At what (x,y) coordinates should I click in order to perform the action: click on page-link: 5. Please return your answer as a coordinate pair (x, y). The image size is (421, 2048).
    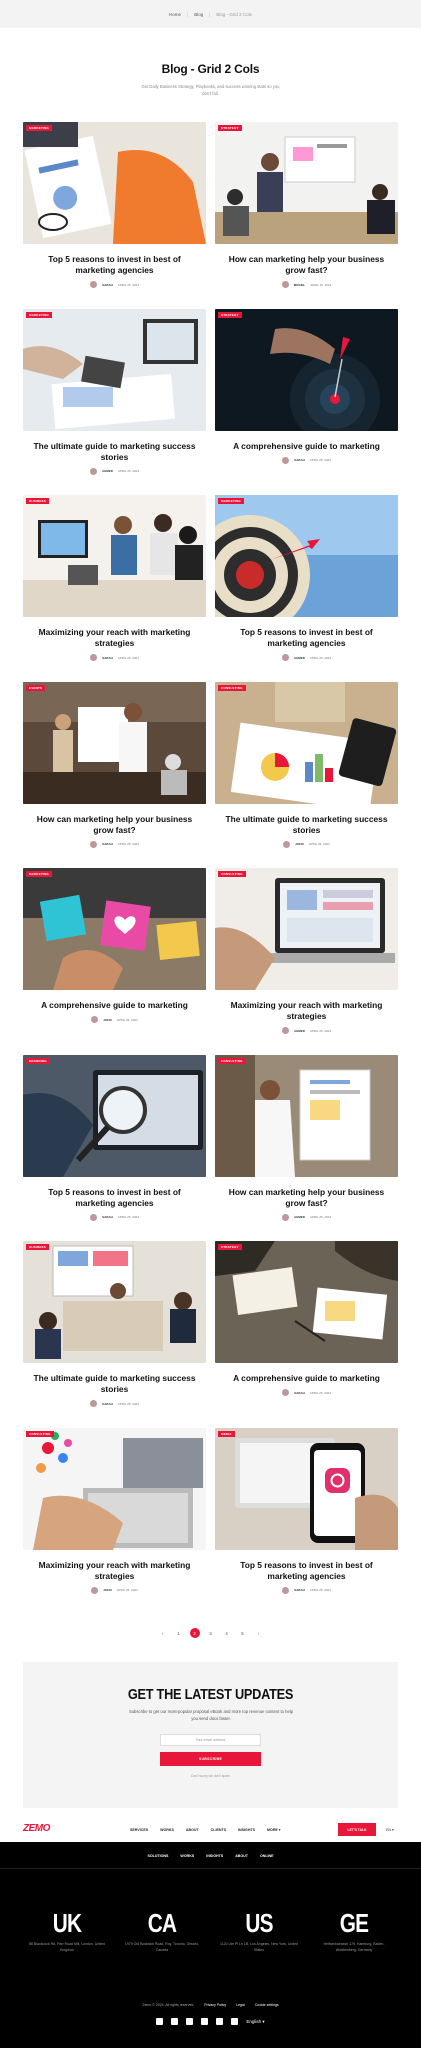
    Looking at the image, I should click on (243, 1633).